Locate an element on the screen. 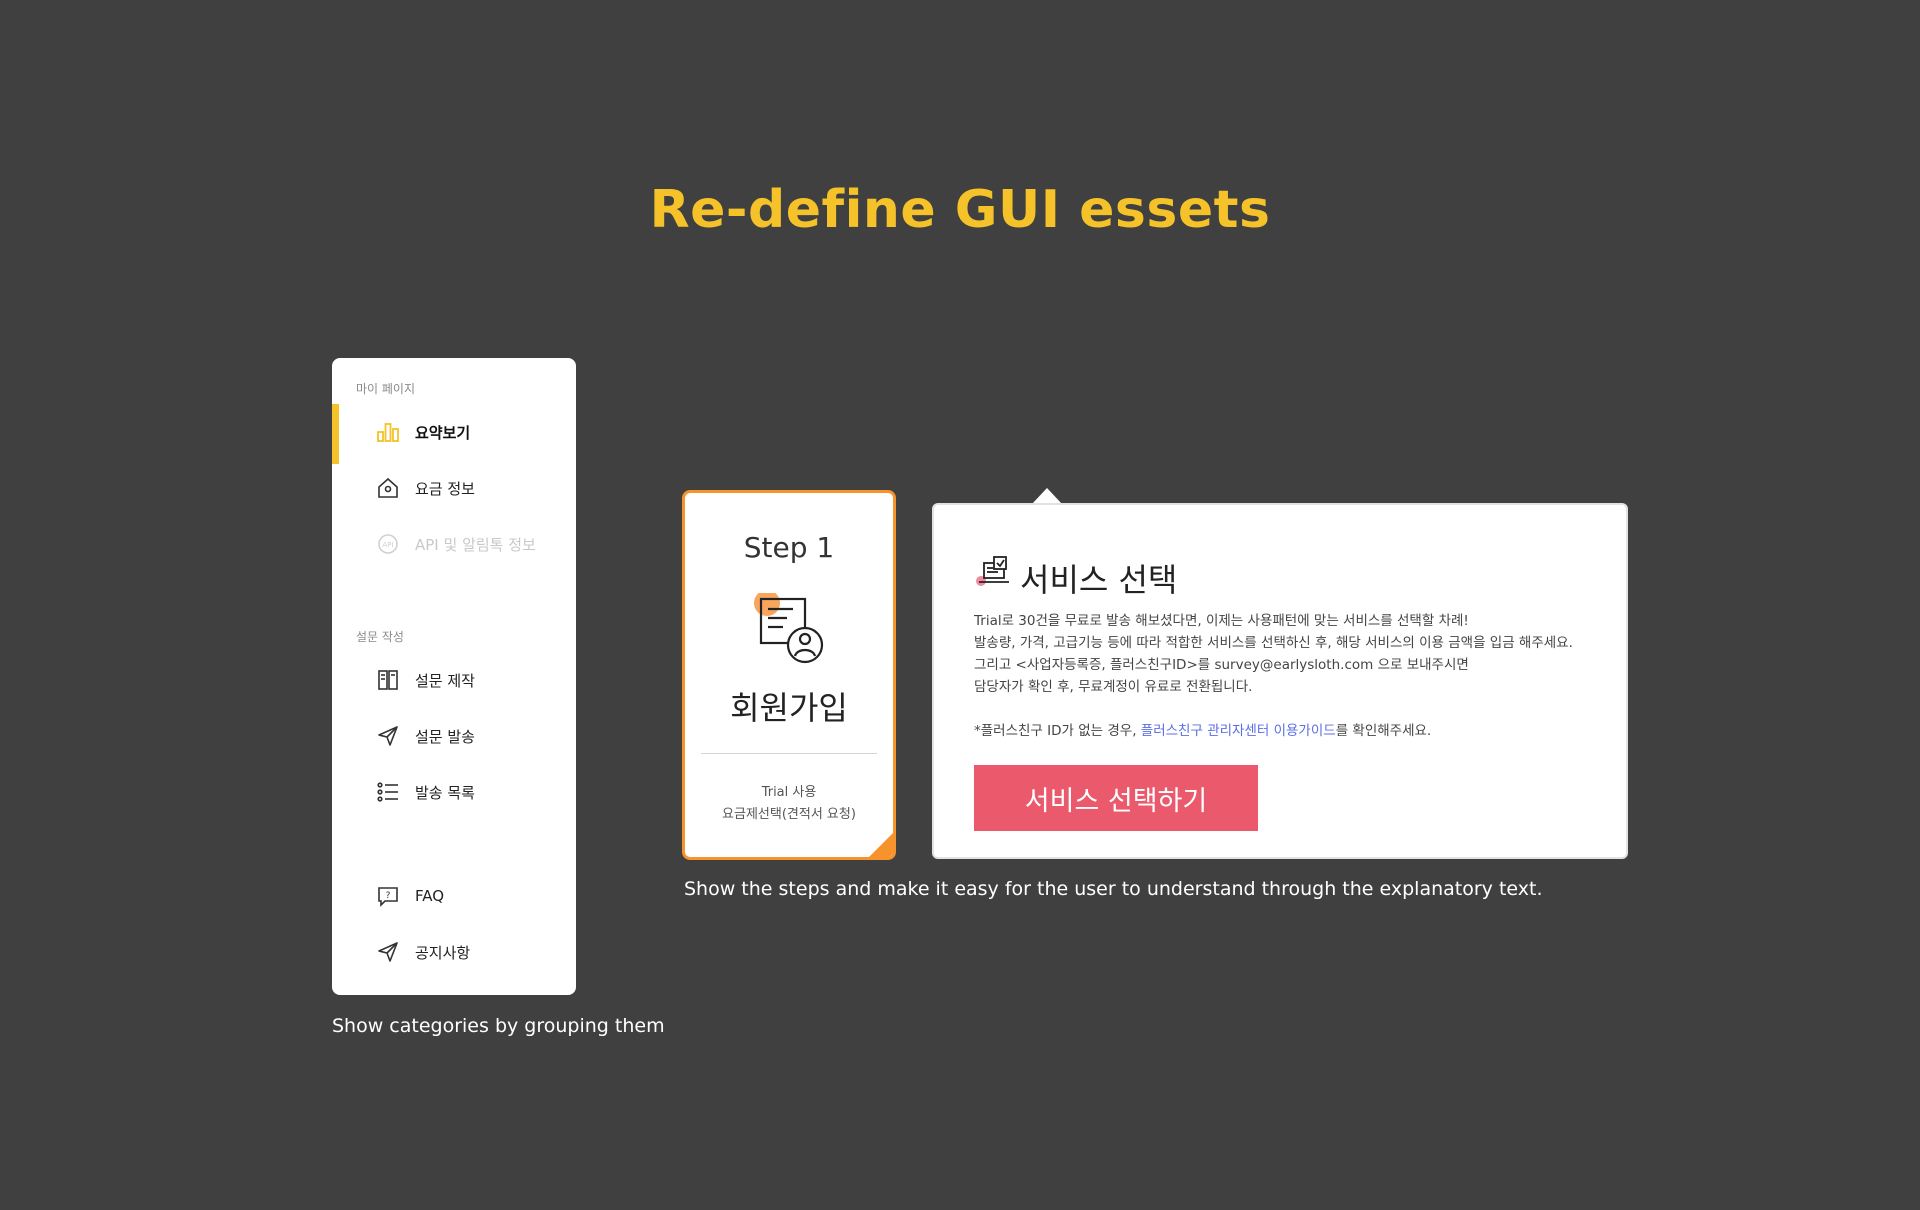 The height and width of the screenshot is (1210, 1920). faq-icon: ? is located at coordinates (388, 896).